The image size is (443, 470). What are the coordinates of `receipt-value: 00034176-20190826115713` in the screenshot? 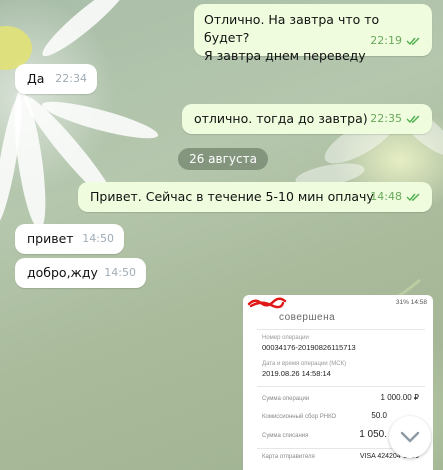 It's located at (309, 347).